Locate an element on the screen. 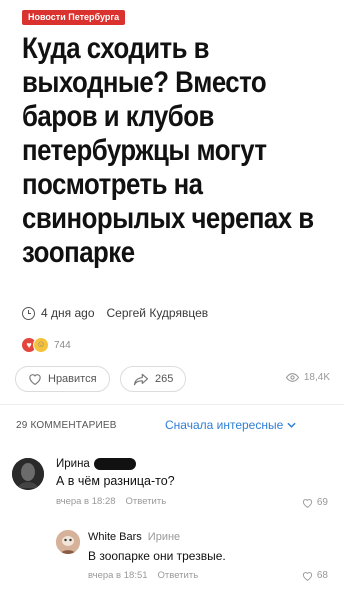  article-author: Сергей Кудрявцев is located at coordinates (158, 313).